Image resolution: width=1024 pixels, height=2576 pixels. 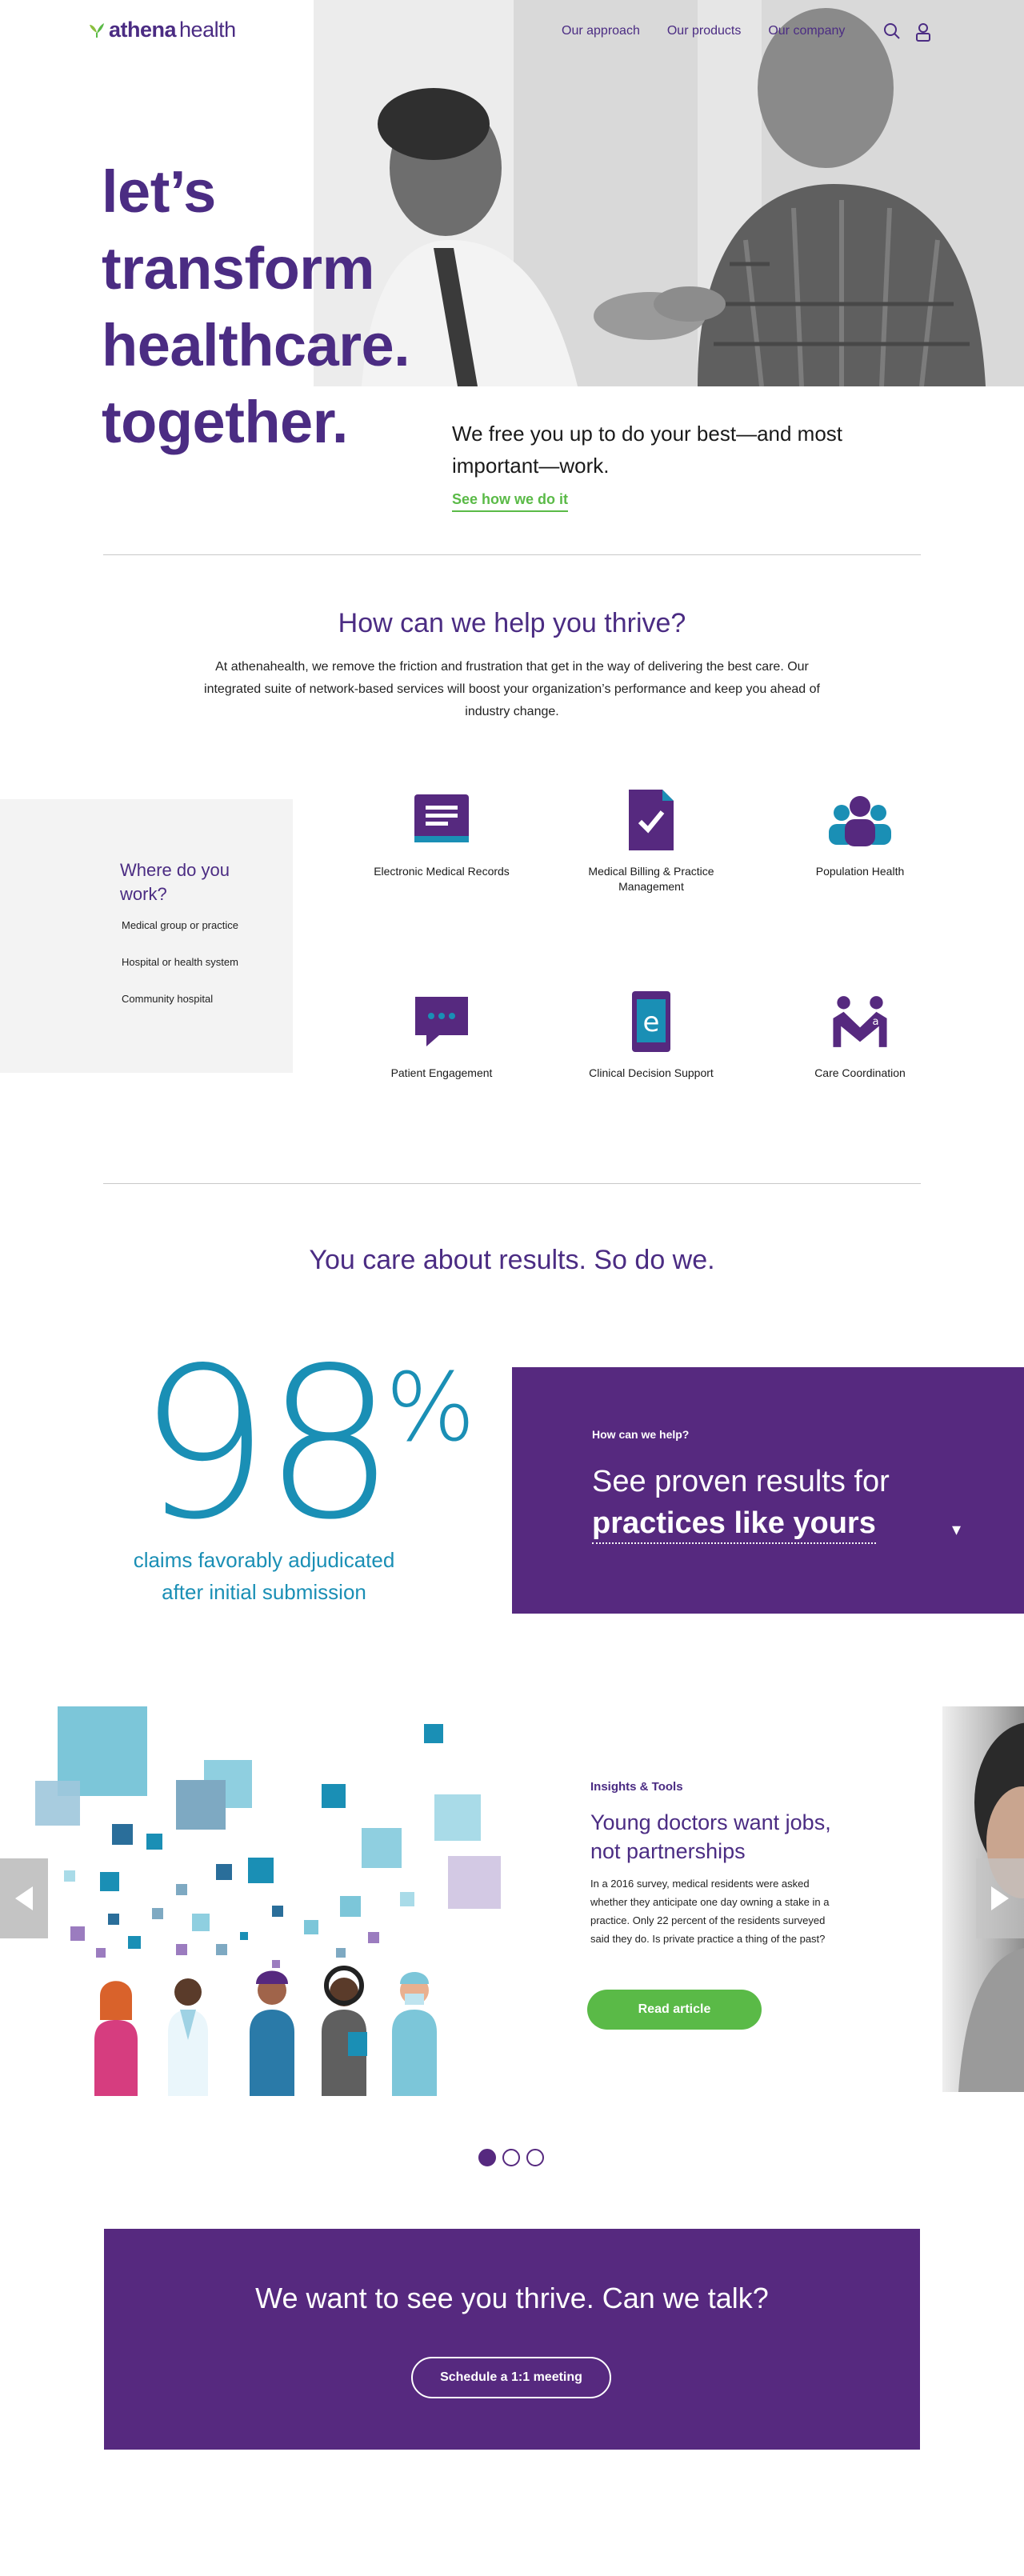 I want to click on nav-our-approach: Our approach, so click(x=601, y=31).